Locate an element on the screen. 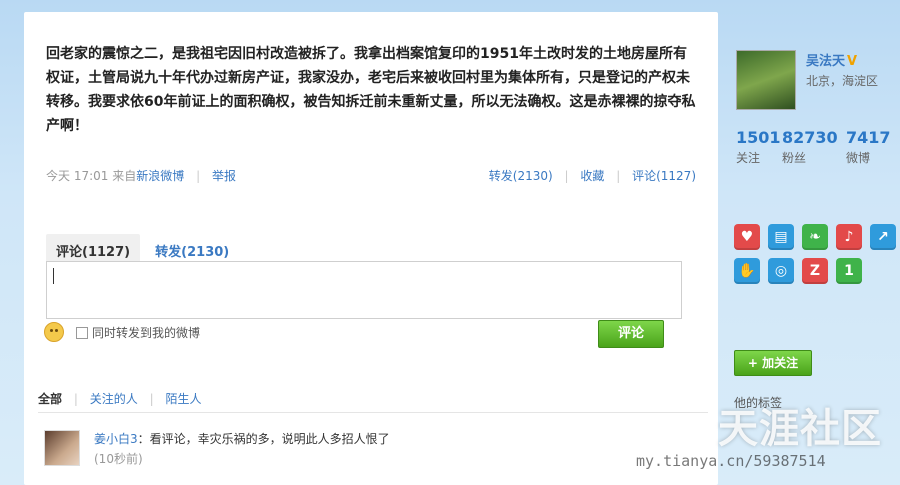 This screenshot has width=900, height=485. stat-number: 1501 is located at coordinates (758, 137).